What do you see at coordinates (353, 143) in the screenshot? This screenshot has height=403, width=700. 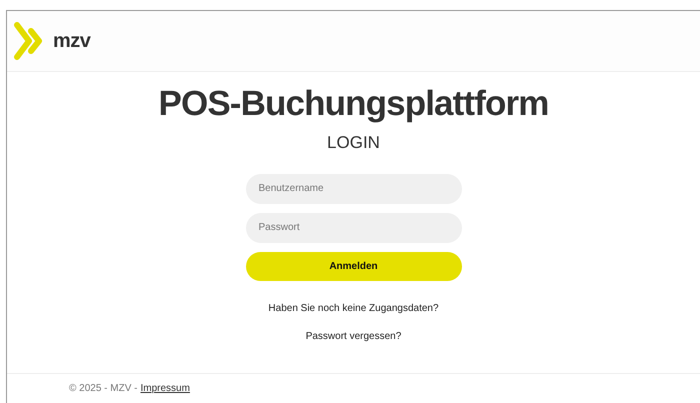 I see `page-subtitle: LOGIN` at bounding box center [353, 143].